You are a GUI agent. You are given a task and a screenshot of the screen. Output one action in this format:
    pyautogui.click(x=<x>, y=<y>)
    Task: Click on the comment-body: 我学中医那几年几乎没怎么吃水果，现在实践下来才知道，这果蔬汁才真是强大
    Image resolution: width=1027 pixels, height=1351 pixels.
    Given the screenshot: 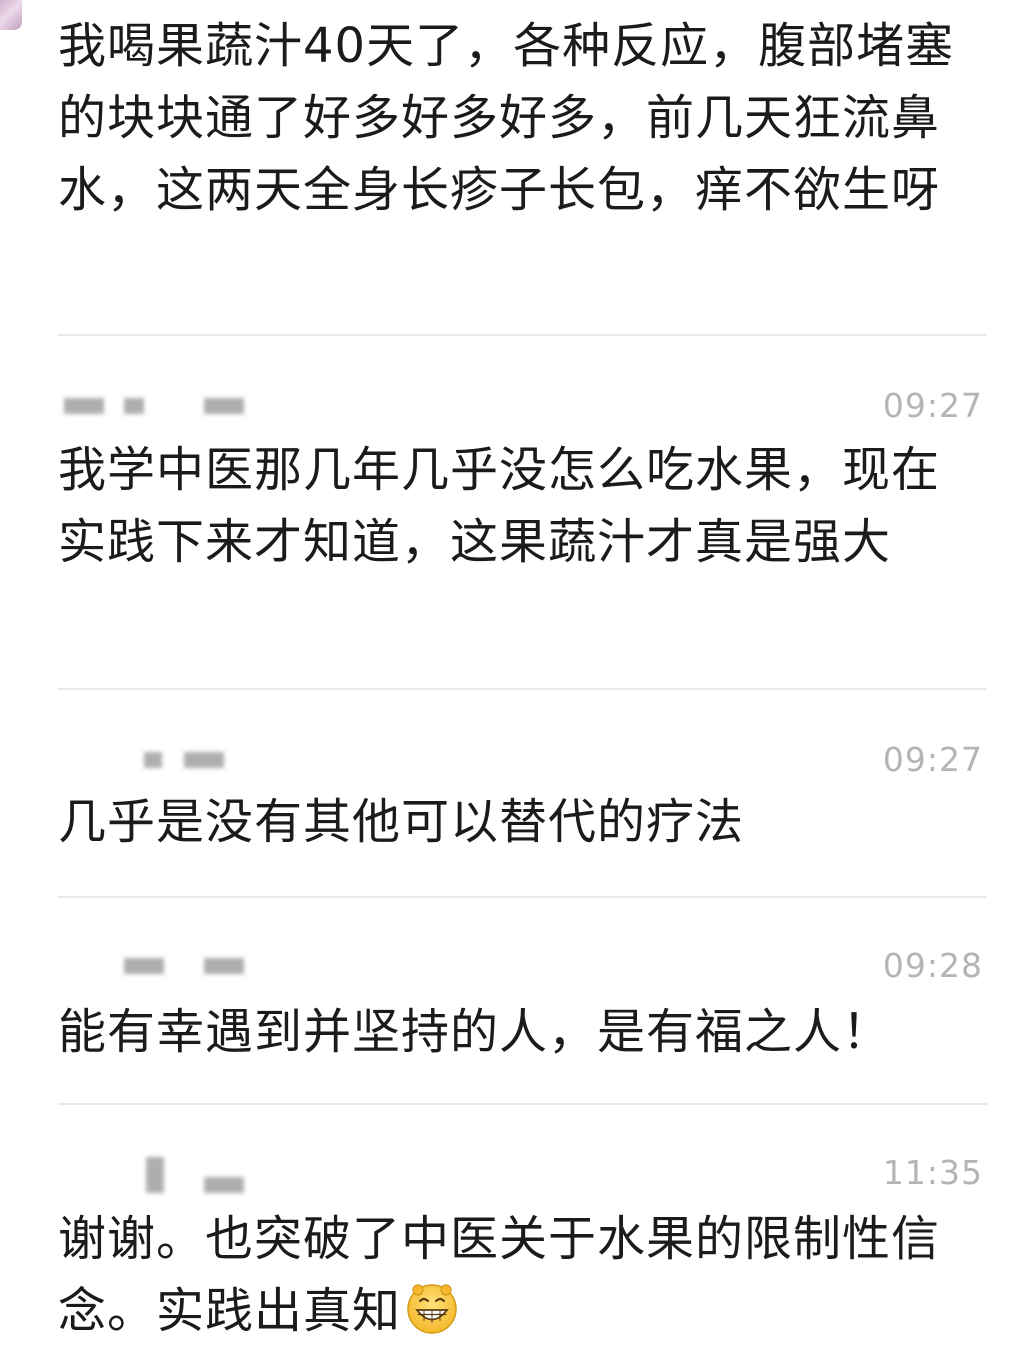 What is the action you would take?
    pyautogui.click(x=499, y=506)
    